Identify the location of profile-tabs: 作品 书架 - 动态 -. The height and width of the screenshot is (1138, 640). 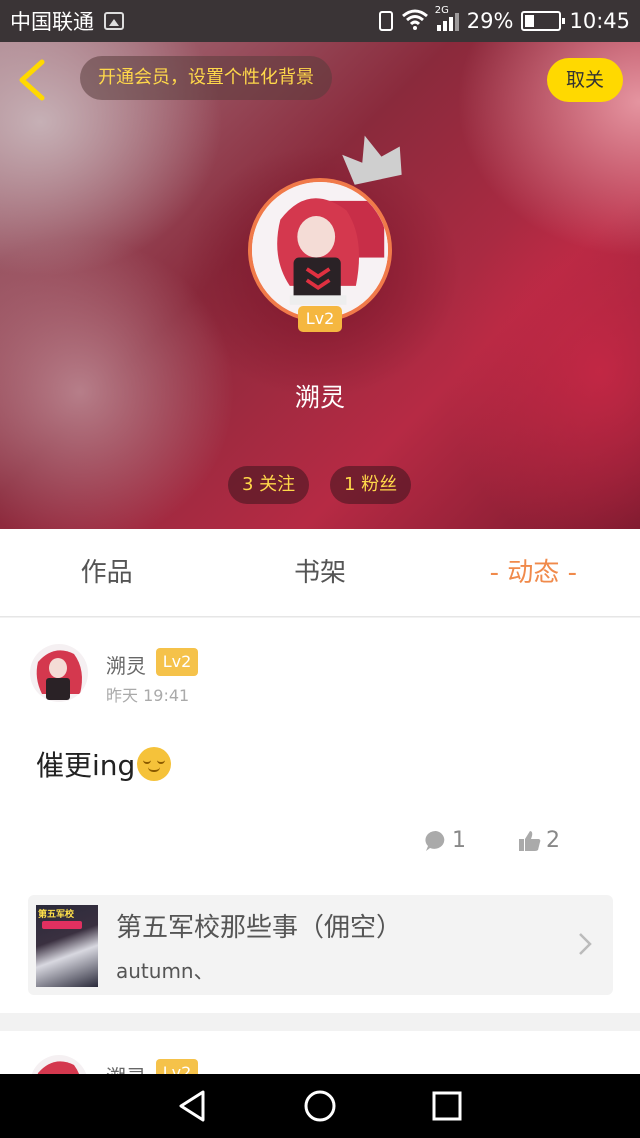
(320, 573).